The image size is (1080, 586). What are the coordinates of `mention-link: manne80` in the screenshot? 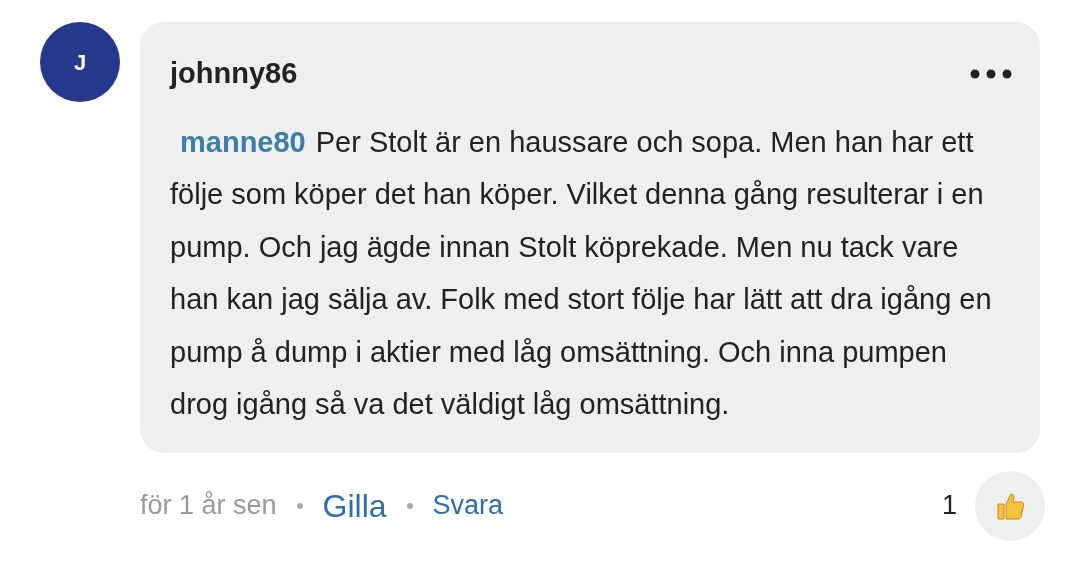 It's located at (243, 141).